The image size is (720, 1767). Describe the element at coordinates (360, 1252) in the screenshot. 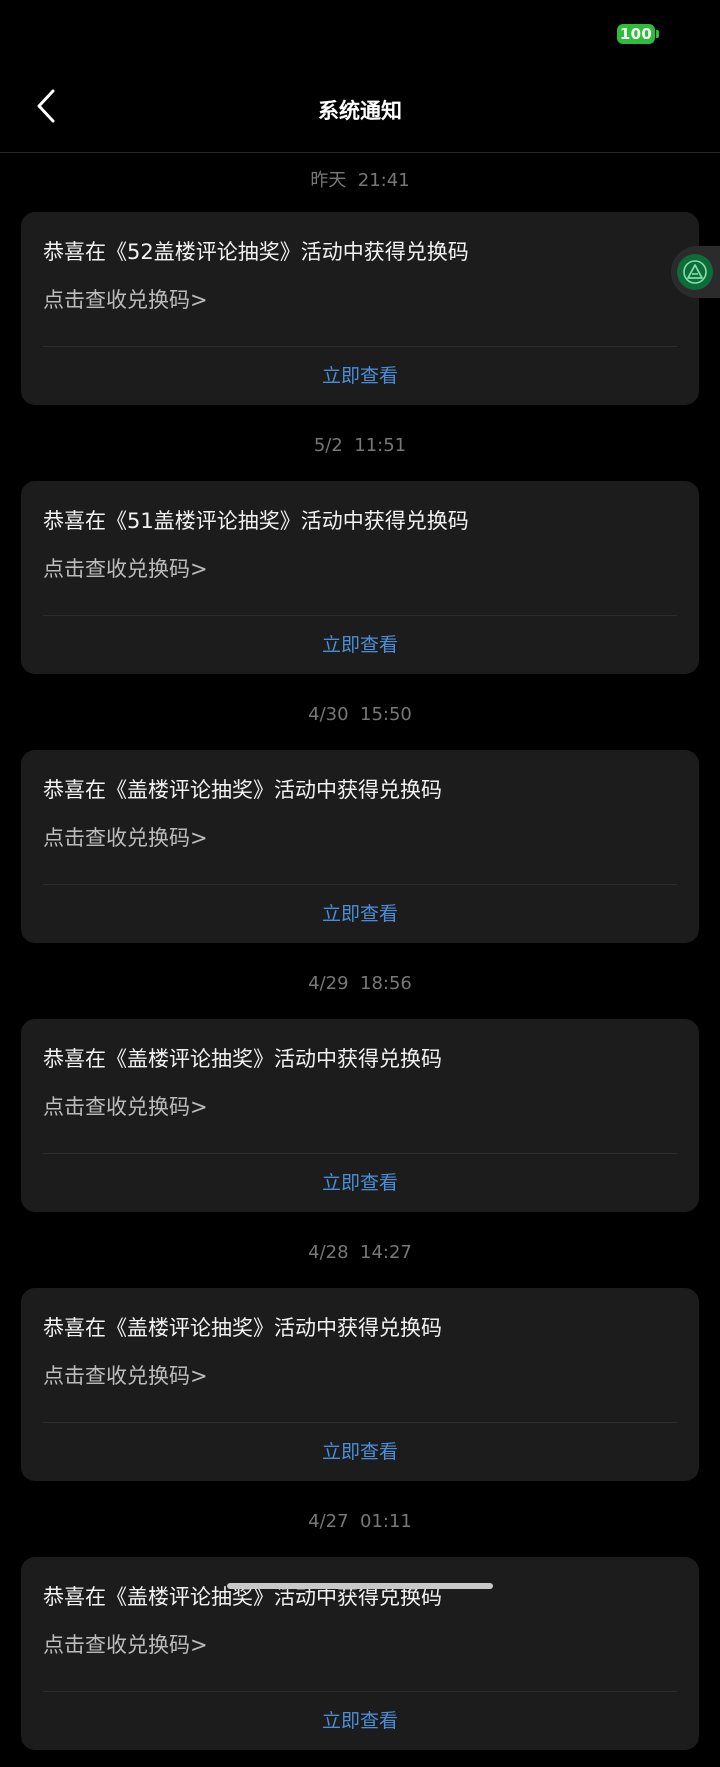

I see `notification-time: 4/28 14:27` at that location.